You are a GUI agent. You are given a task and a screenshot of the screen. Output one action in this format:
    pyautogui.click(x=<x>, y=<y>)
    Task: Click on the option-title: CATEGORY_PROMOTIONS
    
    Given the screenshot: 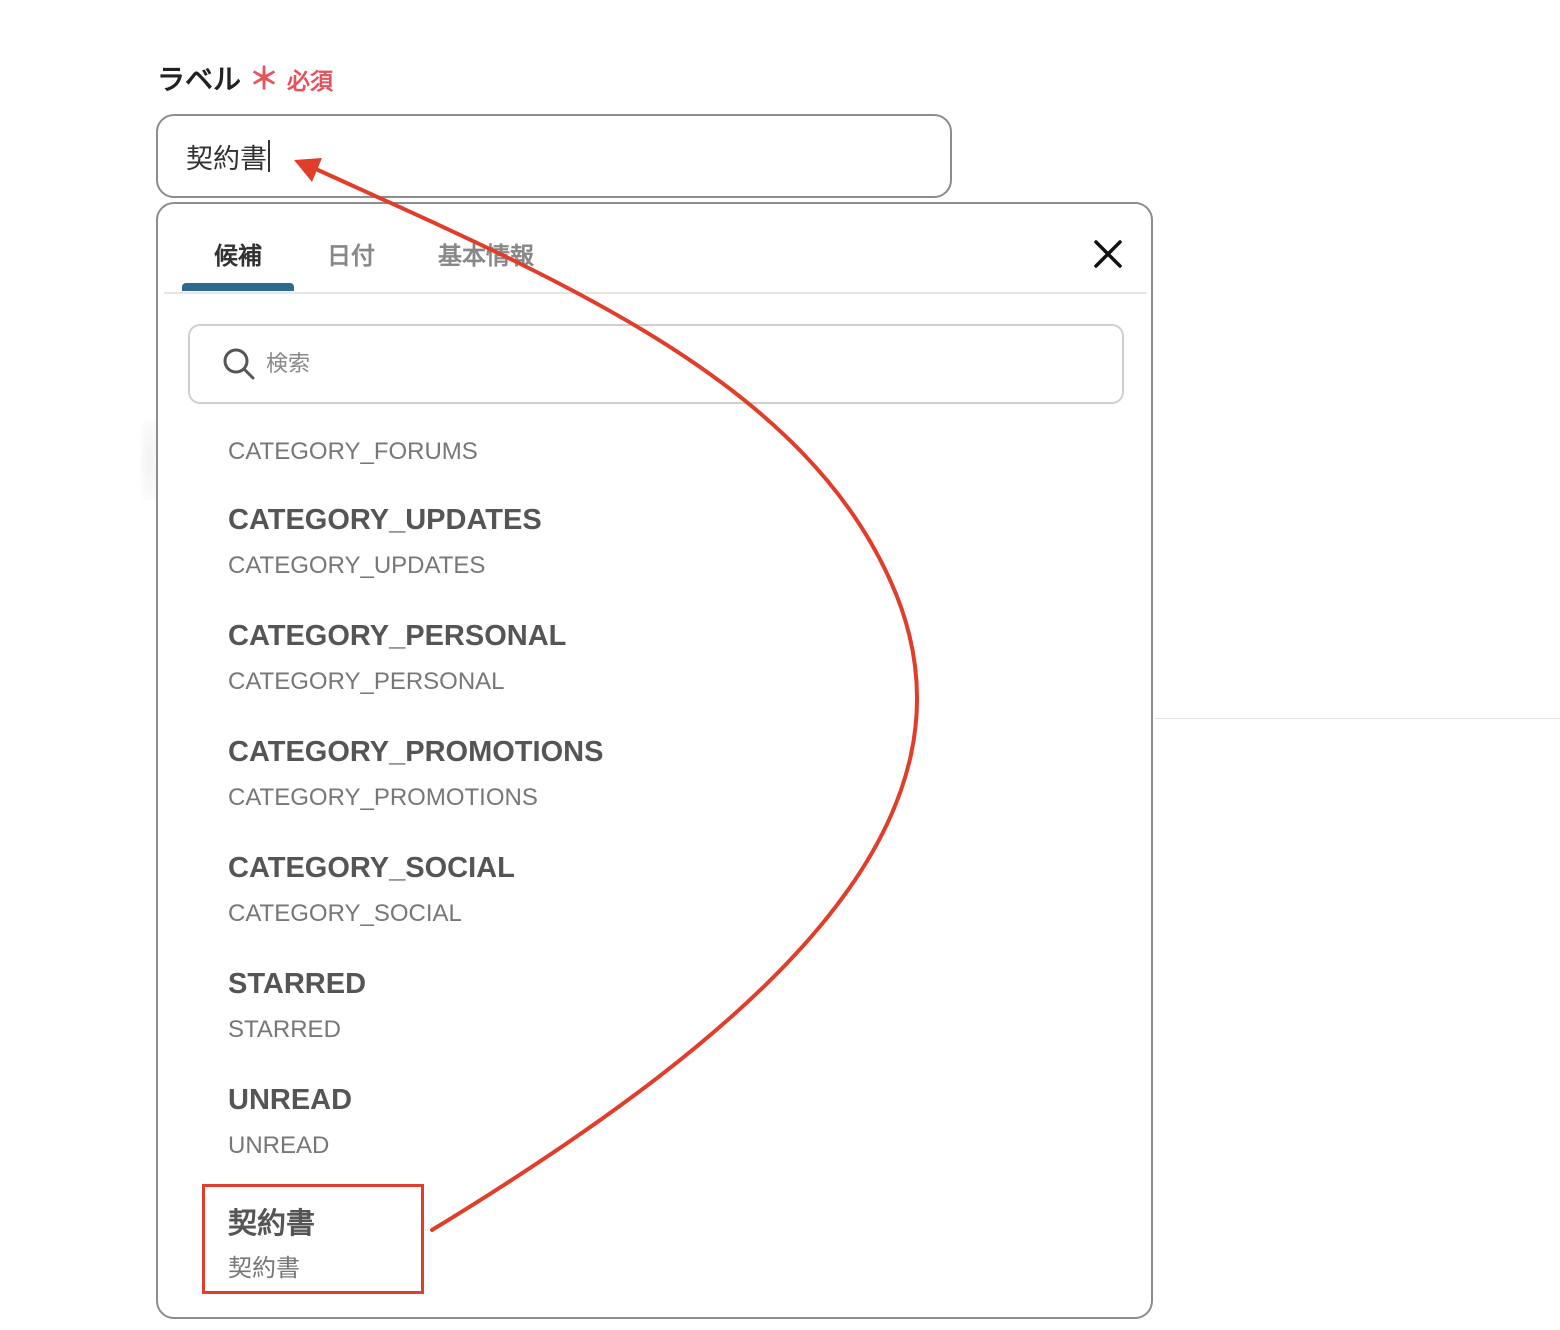 What is the action you would take?
    pyautogui.click(x=416, y=752)
    